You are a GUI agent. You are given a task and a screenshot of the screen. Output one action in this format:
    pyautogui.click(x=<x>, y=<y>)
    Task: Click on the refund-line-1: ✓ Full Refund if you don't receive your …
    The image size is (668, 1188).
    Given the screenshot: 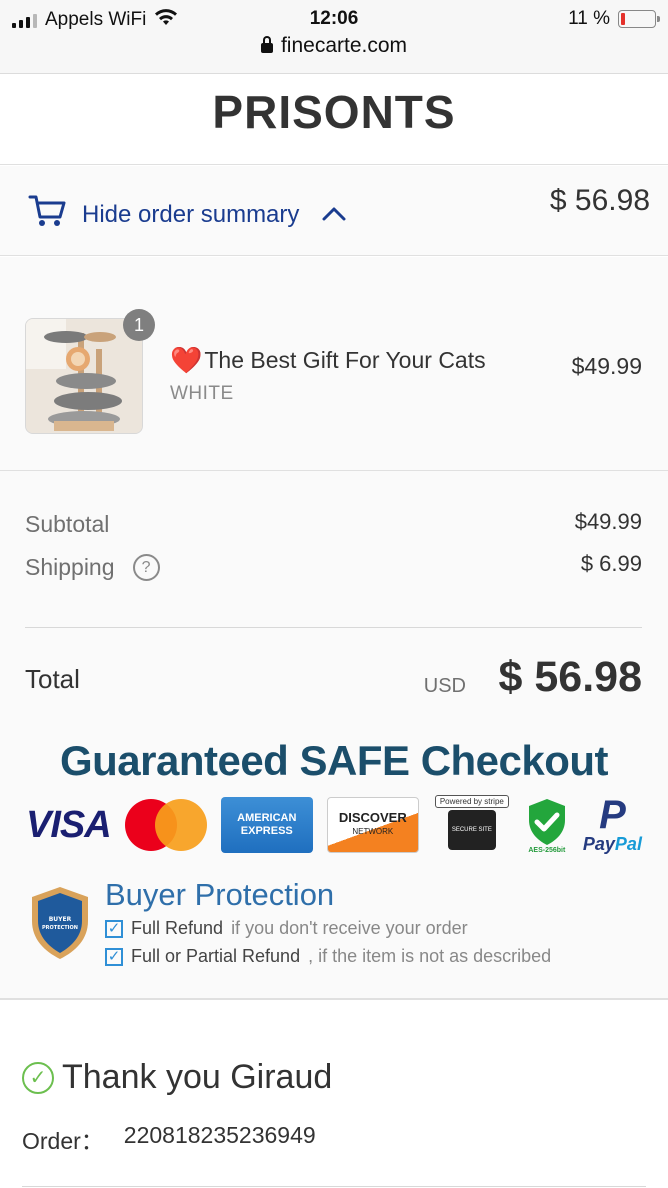 What is the action you would take?
    pyautogui.click(x=286, y=928)
    